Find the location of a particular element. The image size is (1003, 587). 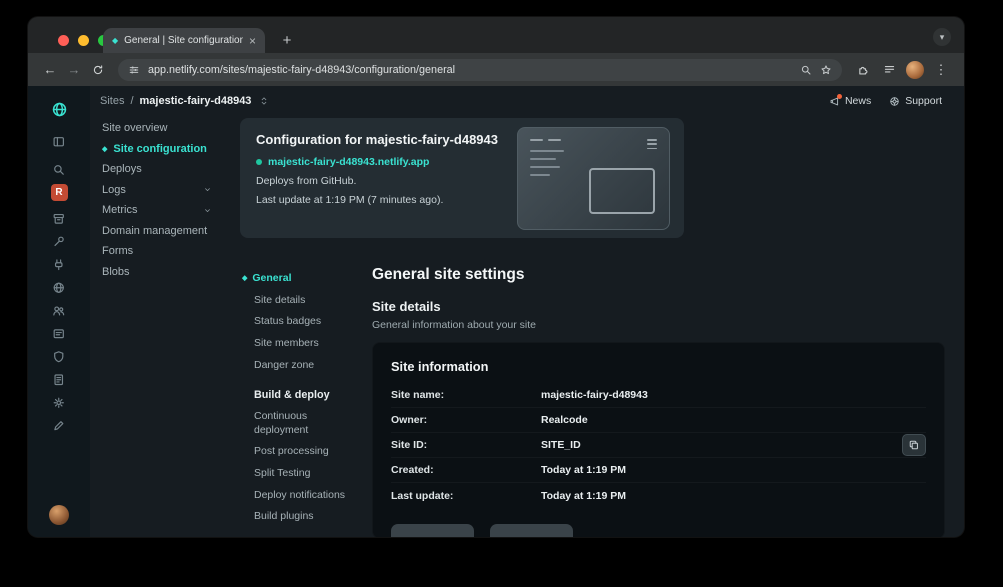

news-button: News is located at coordinates (850, 100).